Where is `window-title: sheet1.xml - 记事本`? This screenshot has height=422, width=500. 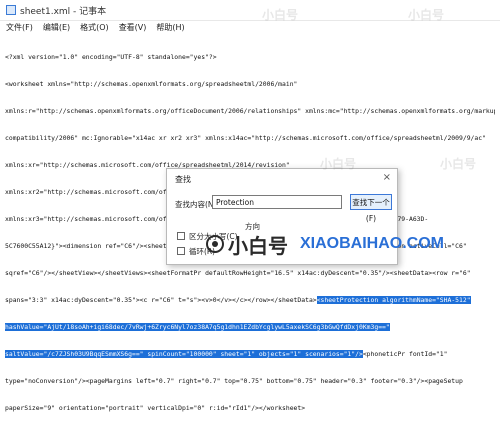
window-title: sheet1.xml - 记事本 is located at coordinates (63, 11).